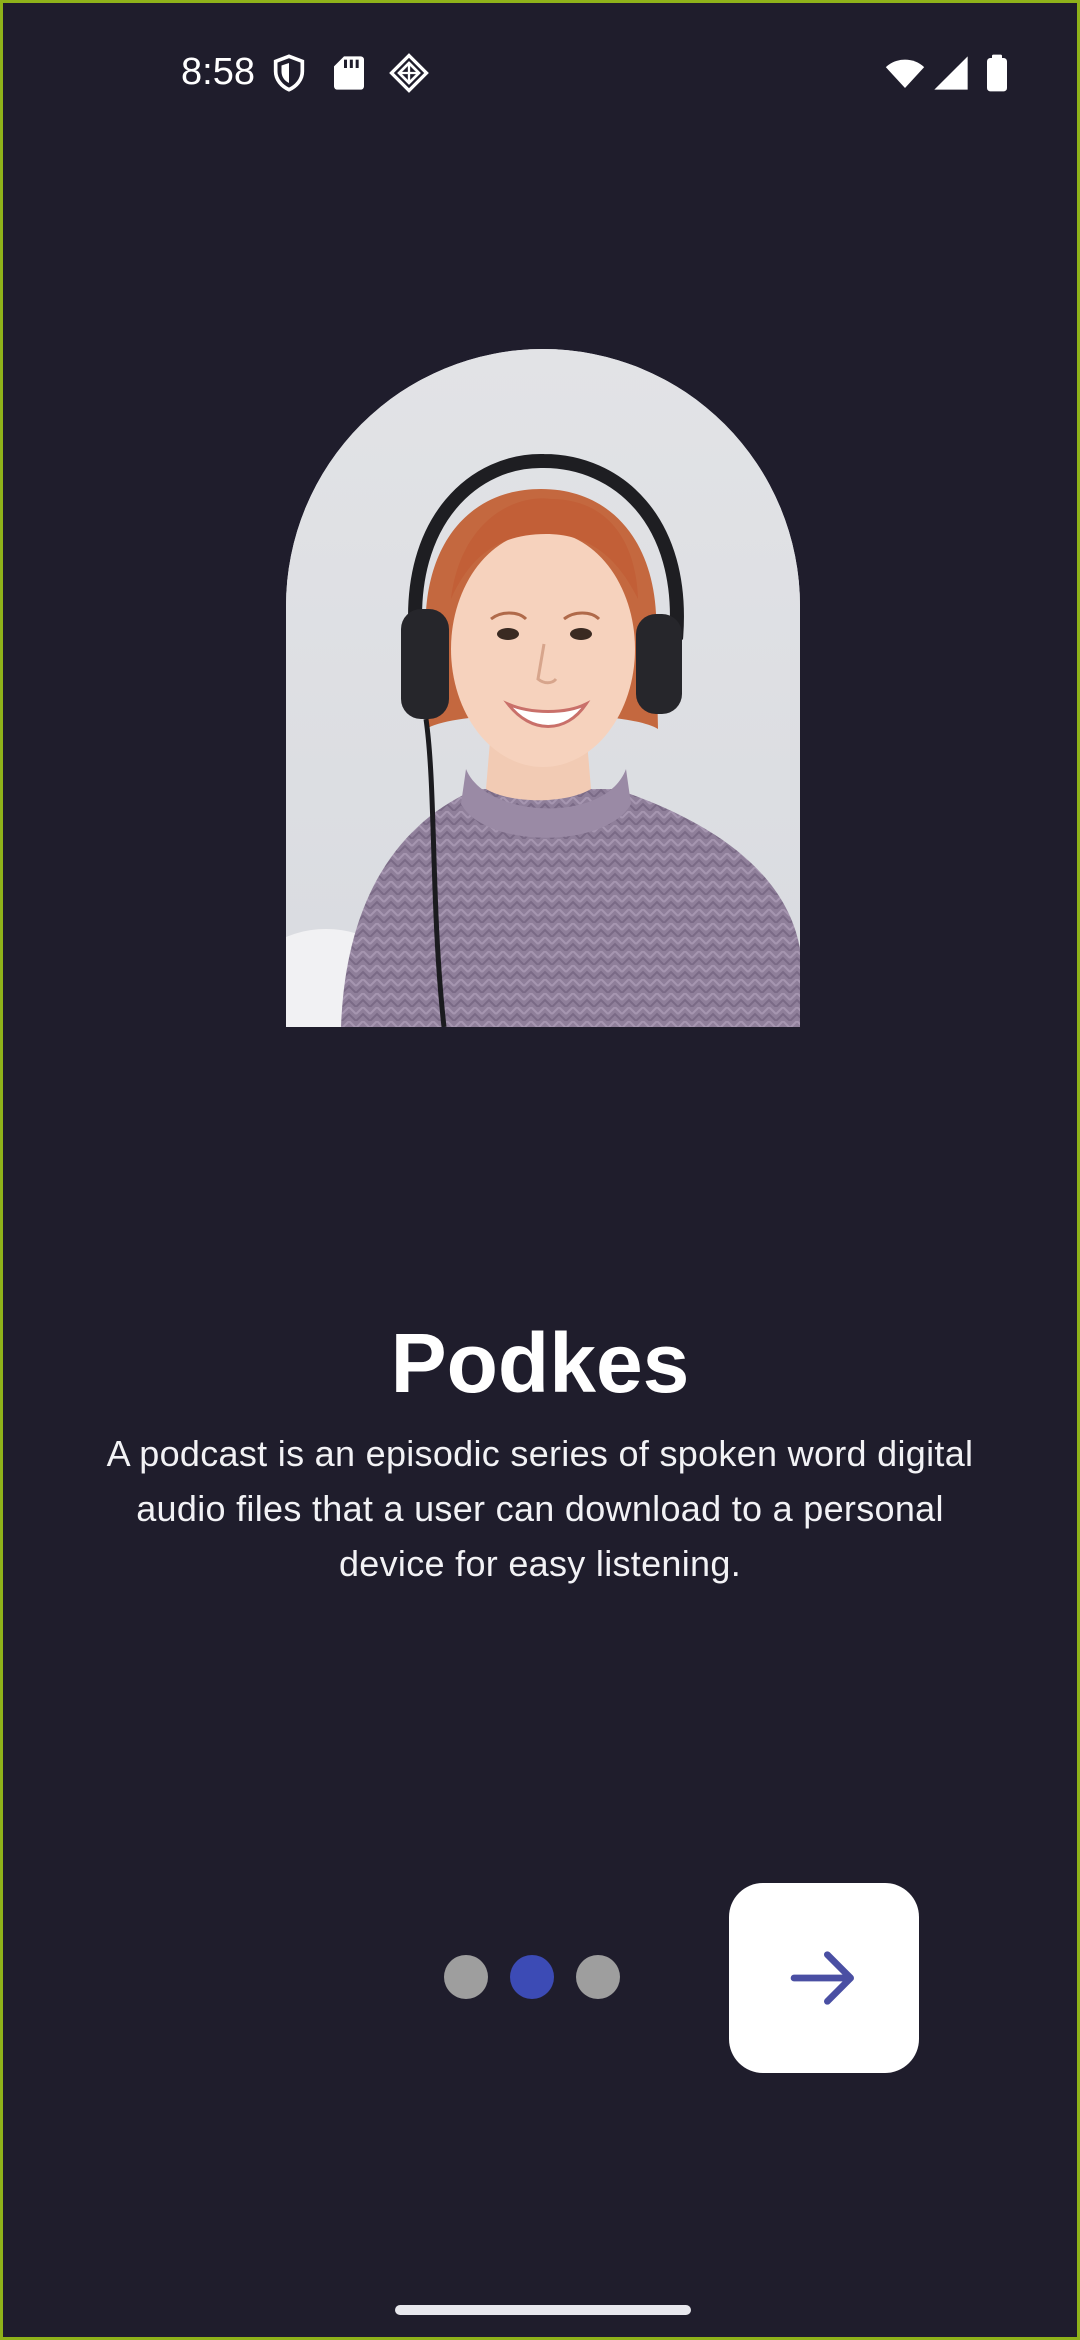 The image size is (1080, 2340). Describe the element at coordinates (218, 72) in the screenshot. I see `status-time: 8:58` at that location.